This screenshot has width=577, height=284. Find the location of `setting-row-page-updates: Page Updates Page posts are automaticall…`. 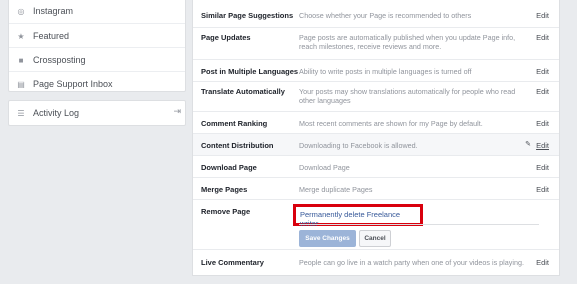

setting-row-page-updates: Page Updates Page posts are automaticall… is located at coordinates (376, 43).